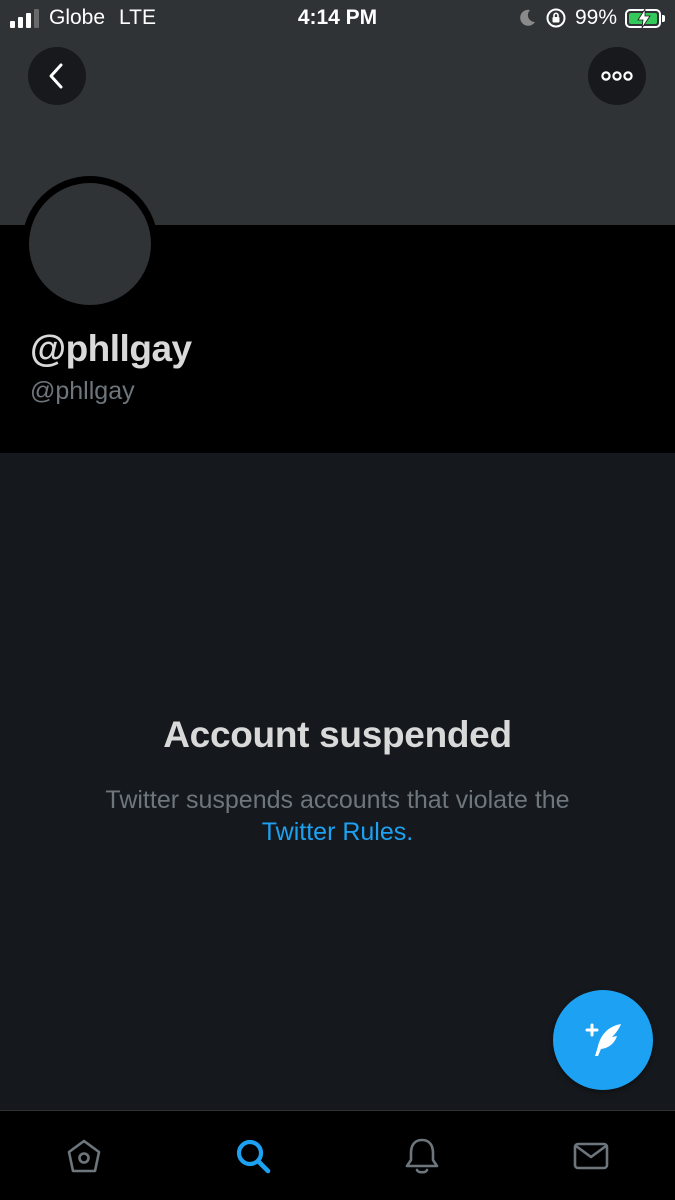 The height and width of the screenshot is (1200, 675). What do you see at coordinates (556, 18) in the screenshot?
I see `orientation-lock-icon` at bounding box center [556, 18].